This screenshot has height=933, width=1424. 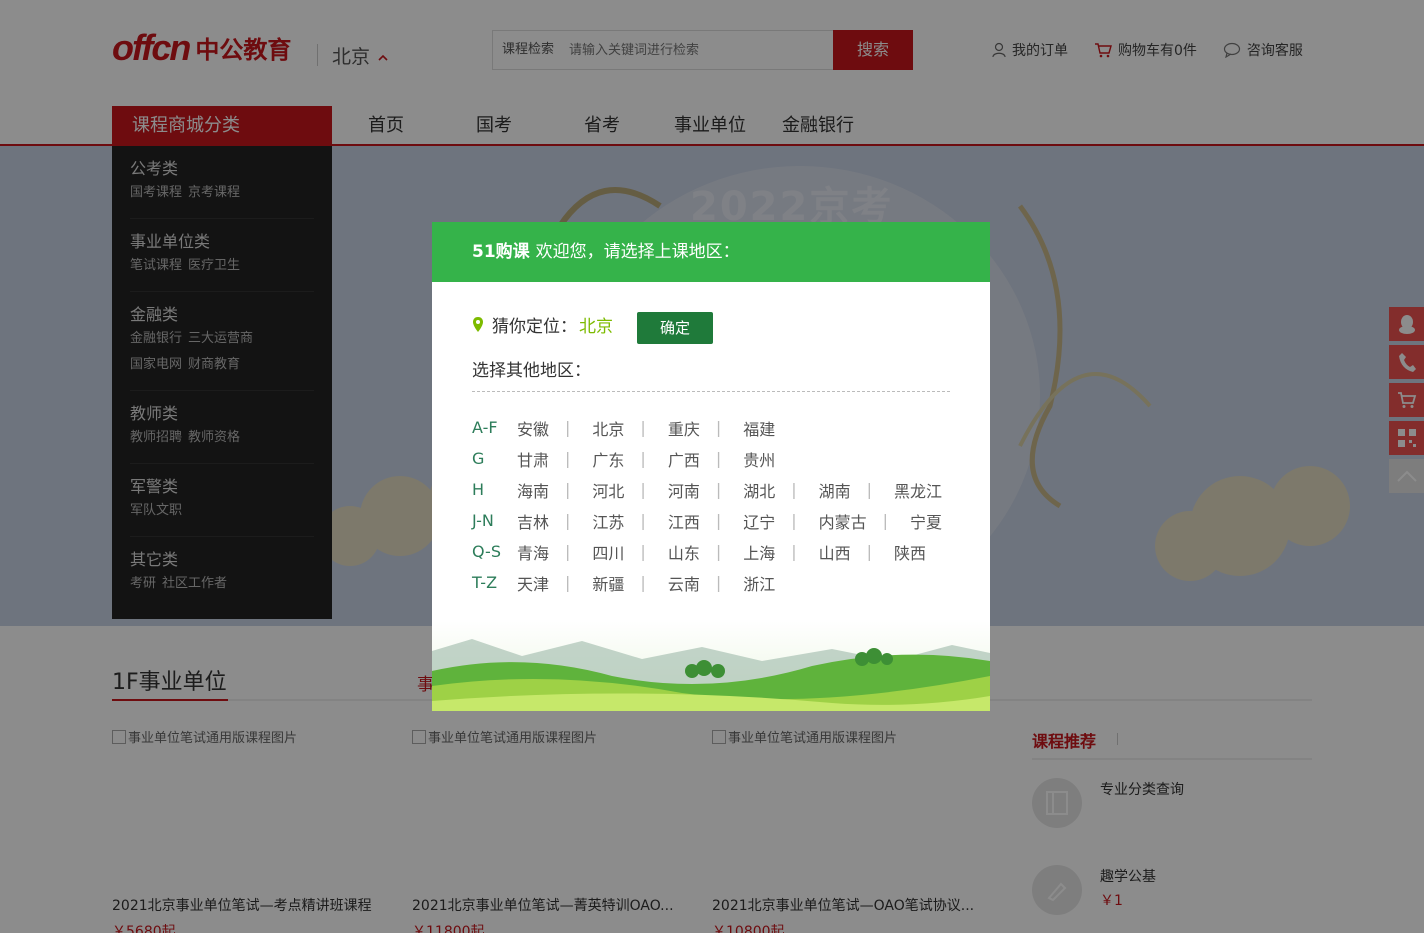 I want to click on region-city-link: 青海, so click(x=533, y=552).